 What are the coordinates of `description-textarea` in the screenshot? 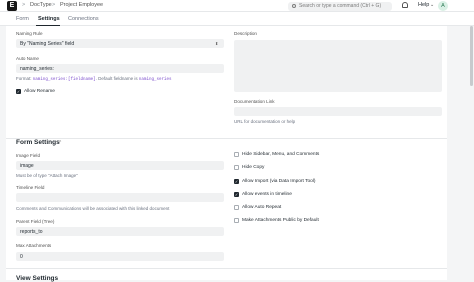 It's located at (338, 66).